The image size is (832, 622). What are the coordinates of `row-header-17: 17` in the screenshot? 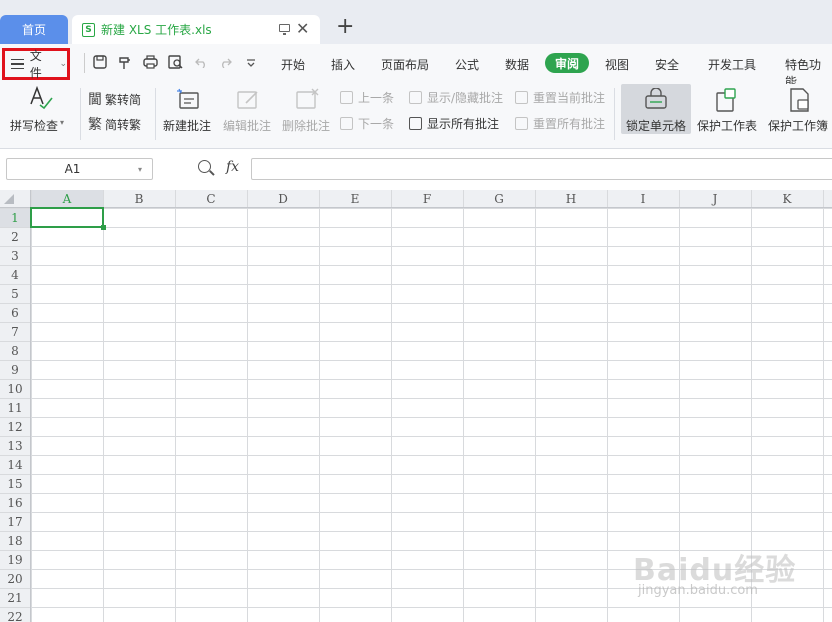 It's located at (15, 521).